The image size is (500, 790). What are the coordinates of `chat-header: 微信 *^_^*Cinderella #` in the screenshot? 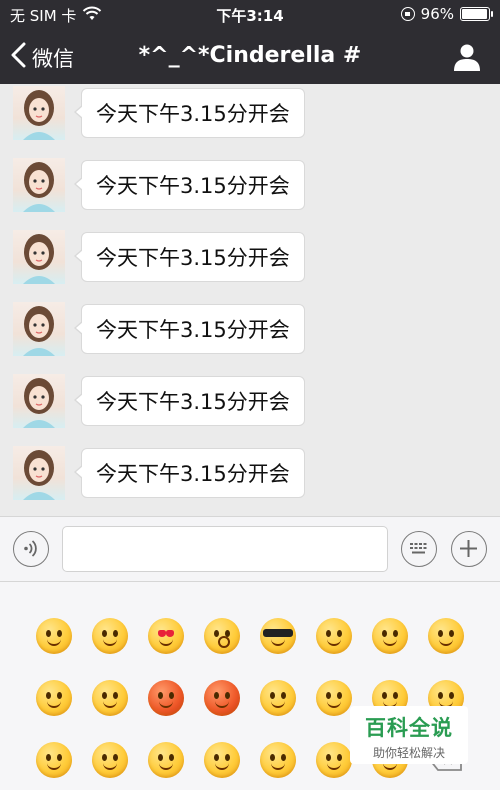 It's located at (250, 57).